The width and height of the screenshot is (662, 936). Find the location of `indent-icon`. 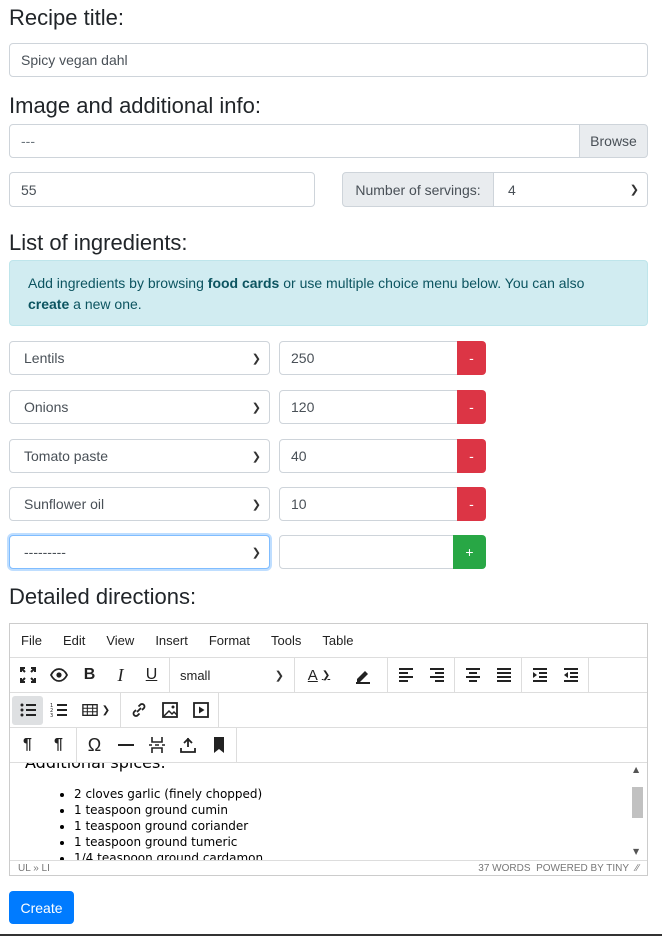

indent-icon is located at coordinates (539, 675).